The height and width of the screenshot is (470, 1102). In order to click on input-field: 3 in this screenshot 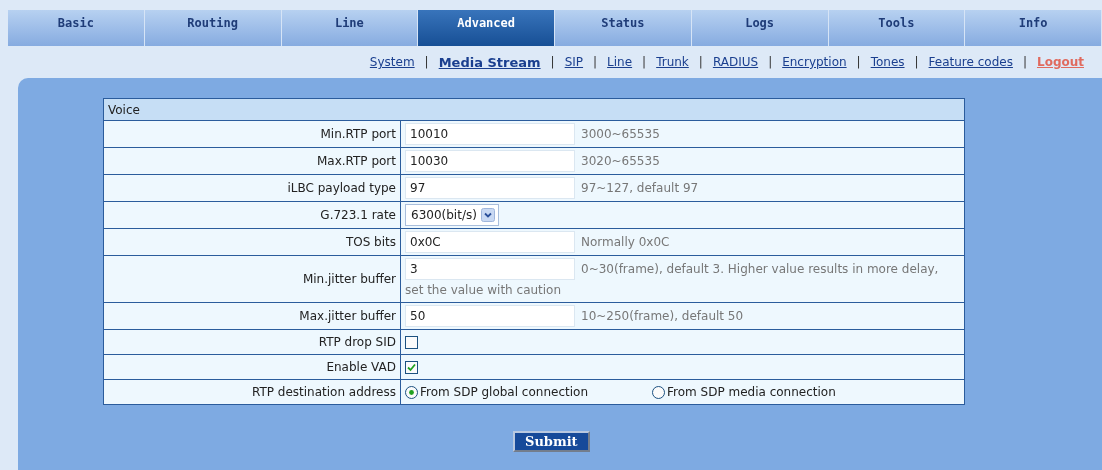, I will do `click(490, 269)`.